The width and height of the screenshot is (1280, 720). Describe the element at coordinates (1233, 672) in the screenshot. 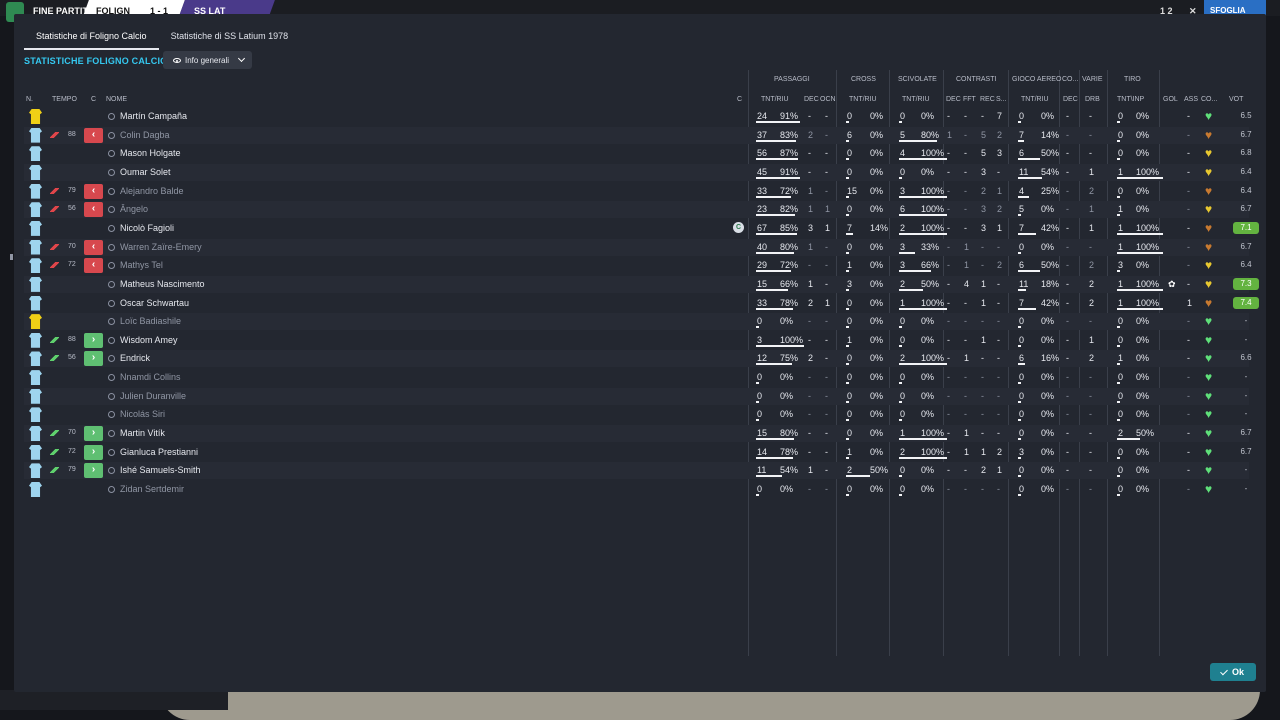

I see `ok-button: Ok` at that location.